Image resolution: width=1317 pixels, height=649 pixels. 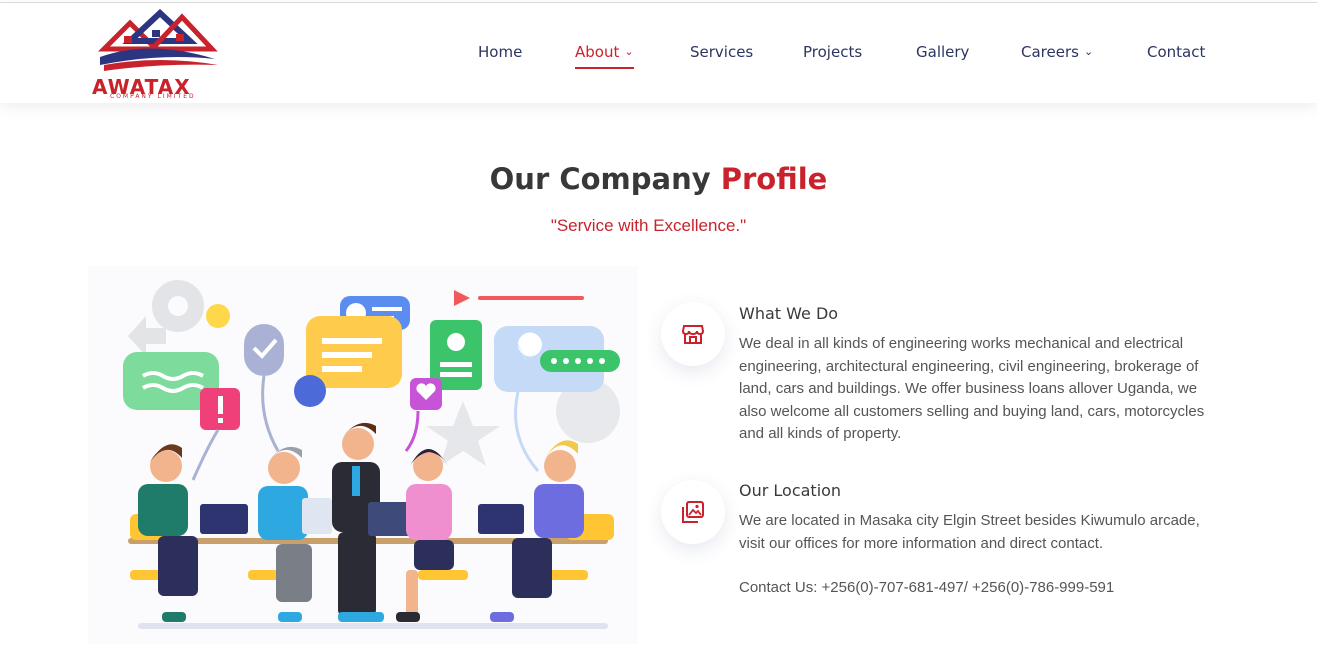 What do you see at coordinates (218, 316) in the screenshot?
I see `lightbulb-icon` at bounding box center [218, 316].